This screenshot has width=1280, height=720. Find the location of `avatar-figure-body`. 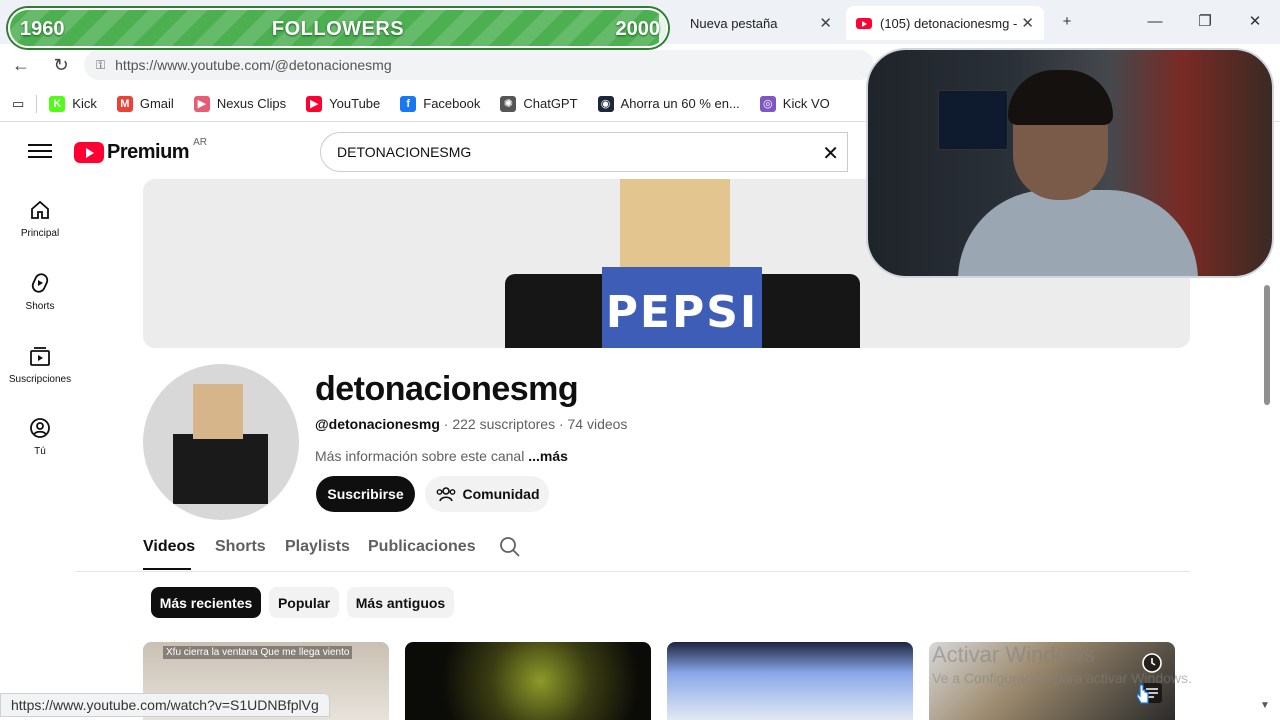

avatar-figure-body is located at coordinates (220, 469).